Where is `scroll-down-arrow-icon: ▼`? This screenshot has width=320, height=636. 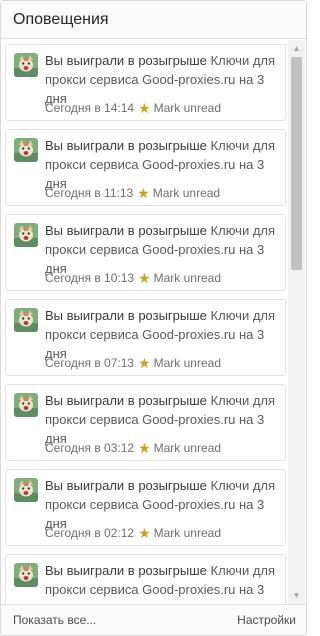 scroll-down-arrow-icon: ▼ is located at coordinates (296, 595).